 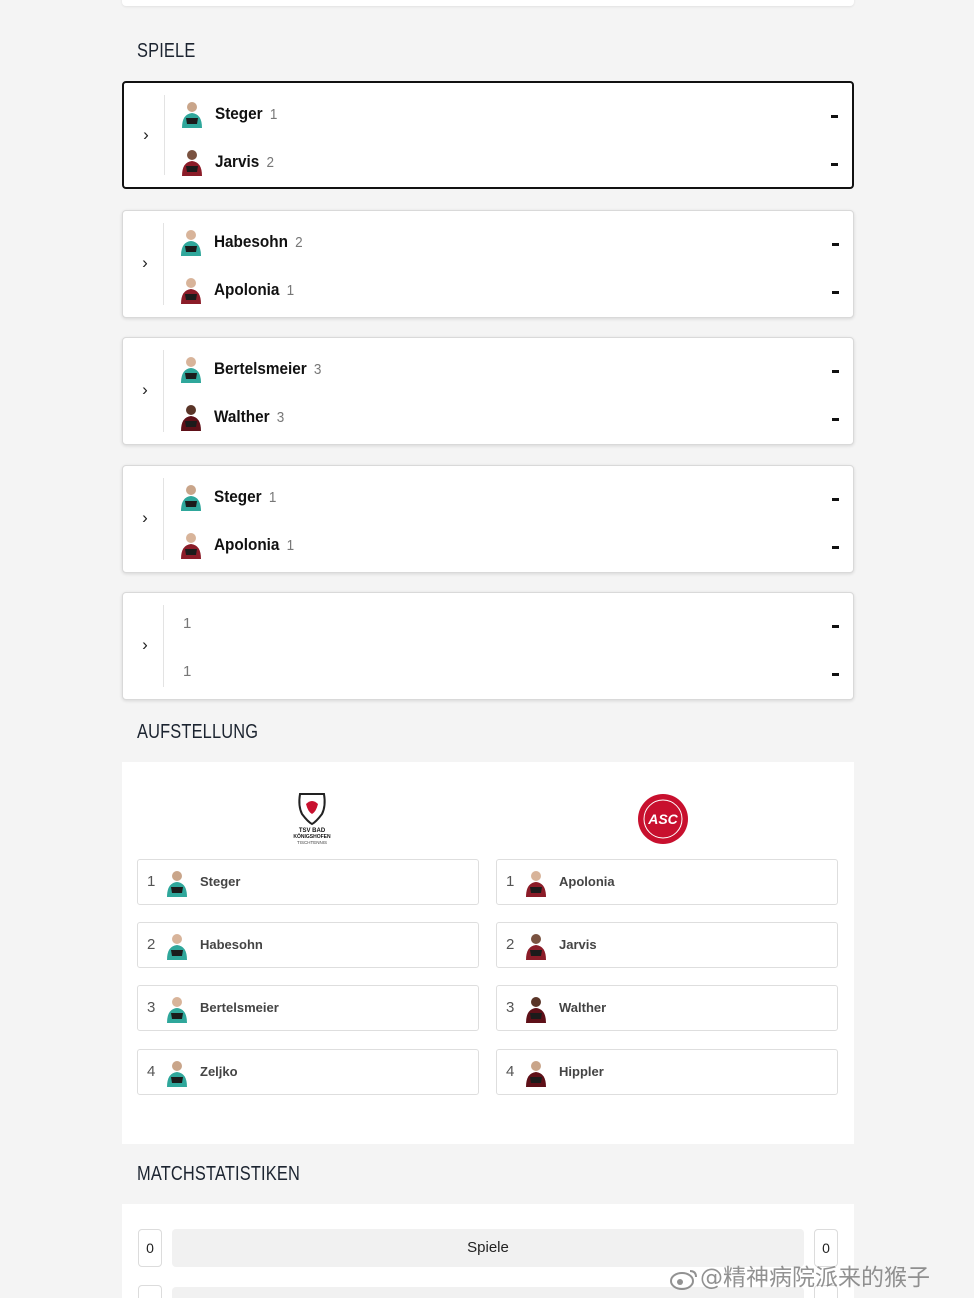 I want to click on match-card: › Steger 1 Apolonia 1, so click(x=488, y=519).